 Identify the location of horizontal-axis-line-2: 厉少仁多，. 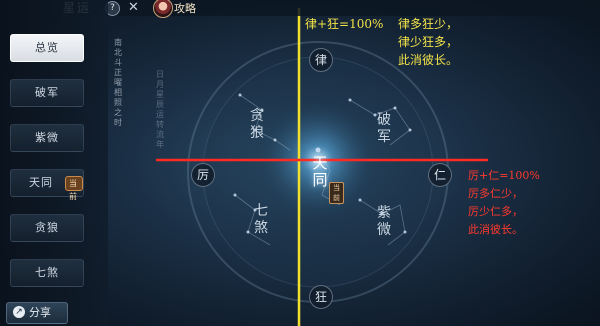
(495, 211).